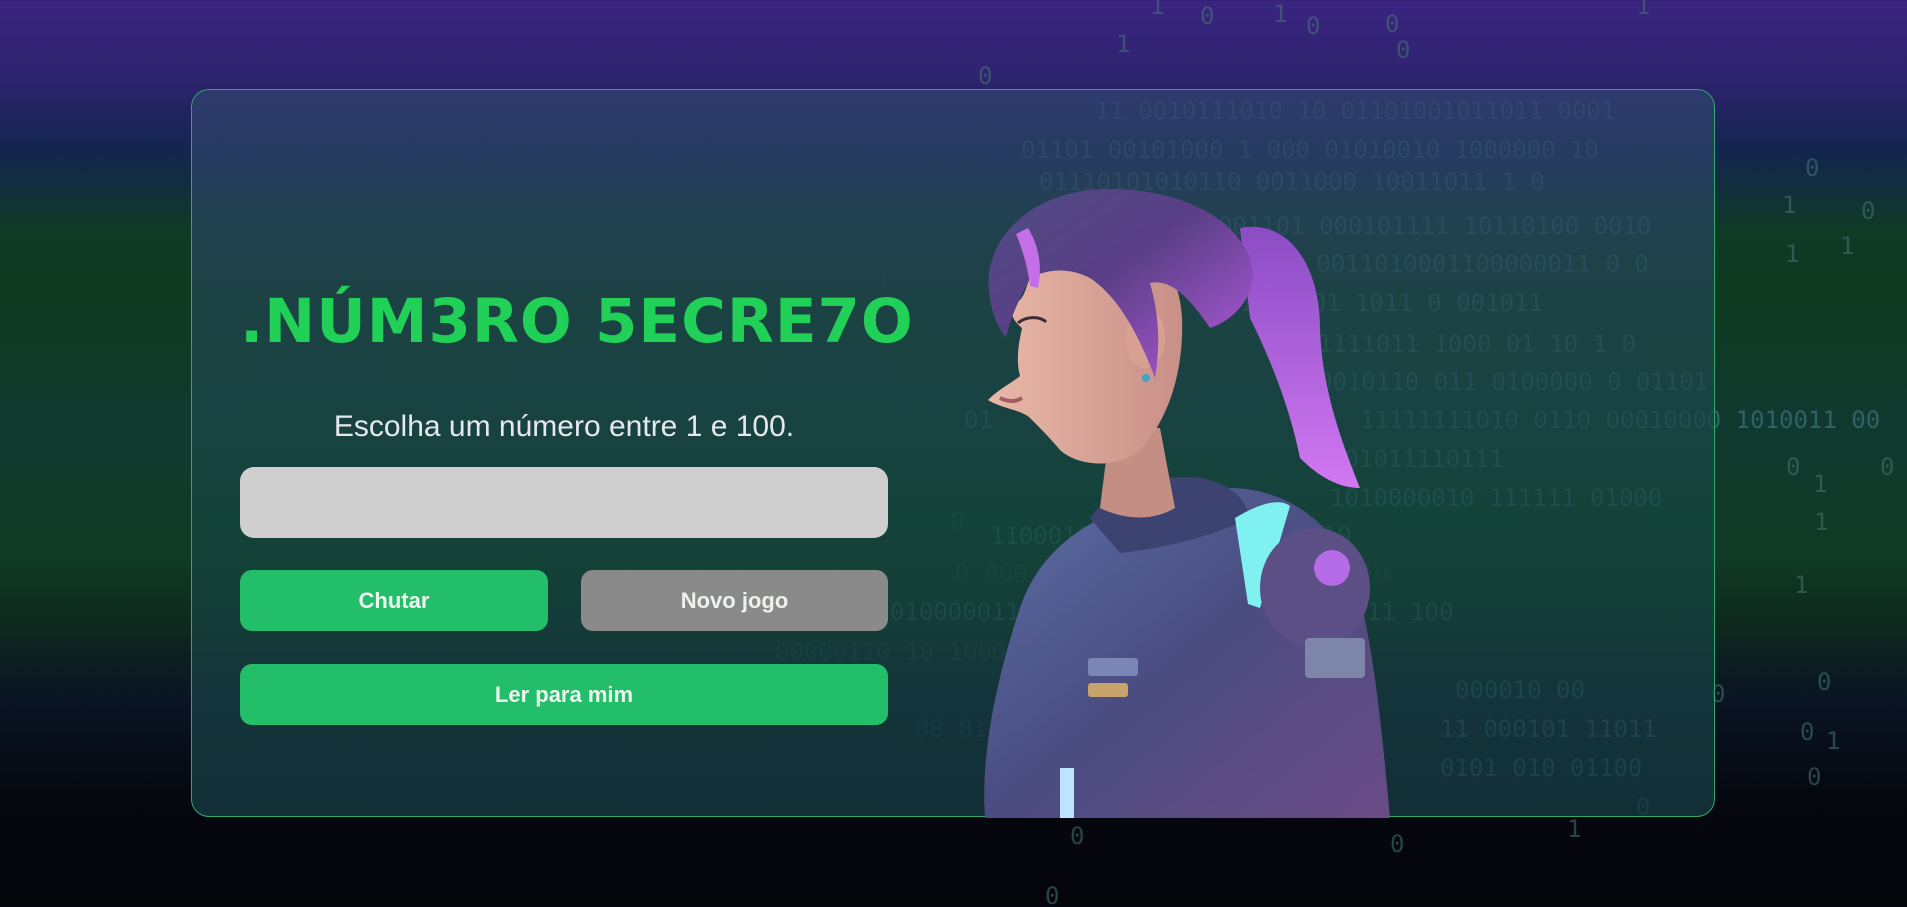  Describe the element at coordinates (734, 600) in the screenshot. I see `new-game-button: Novo jogo` at that location.